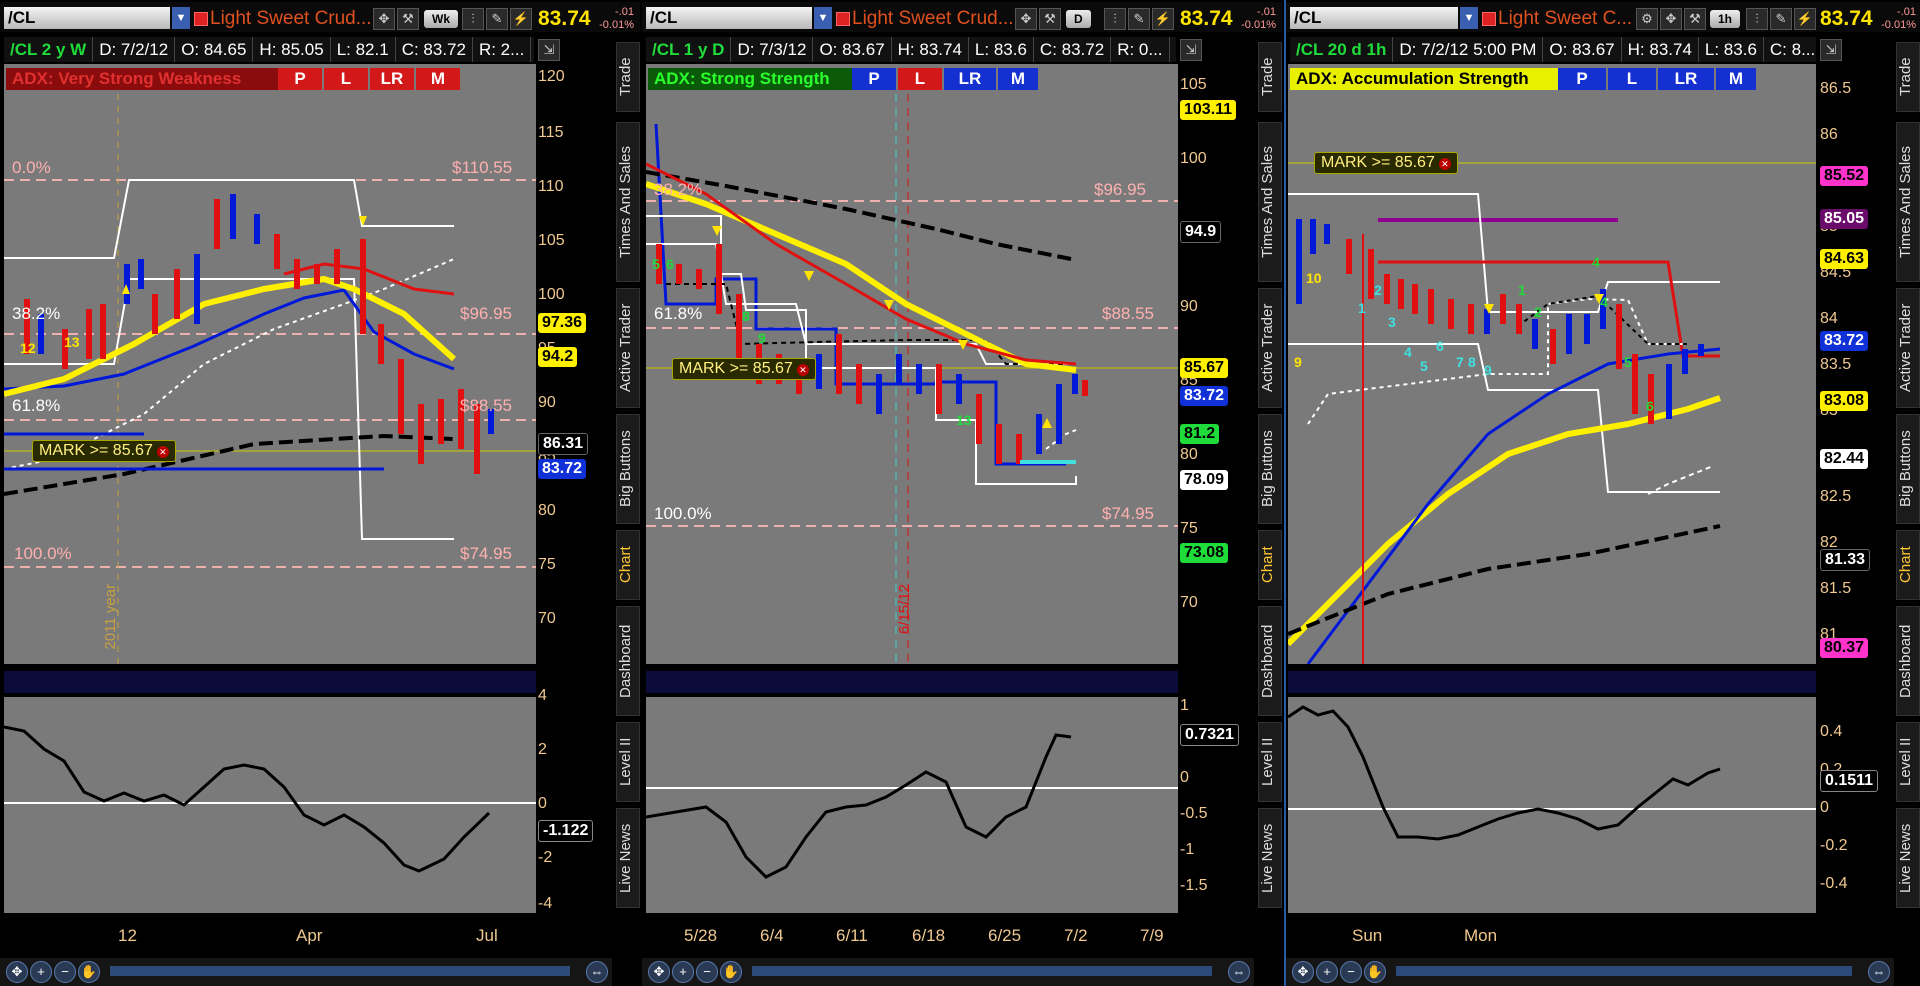  Describe the element at coordinates (1078, 19) in the screenshot. I see `timeframe-button: D` at that location.